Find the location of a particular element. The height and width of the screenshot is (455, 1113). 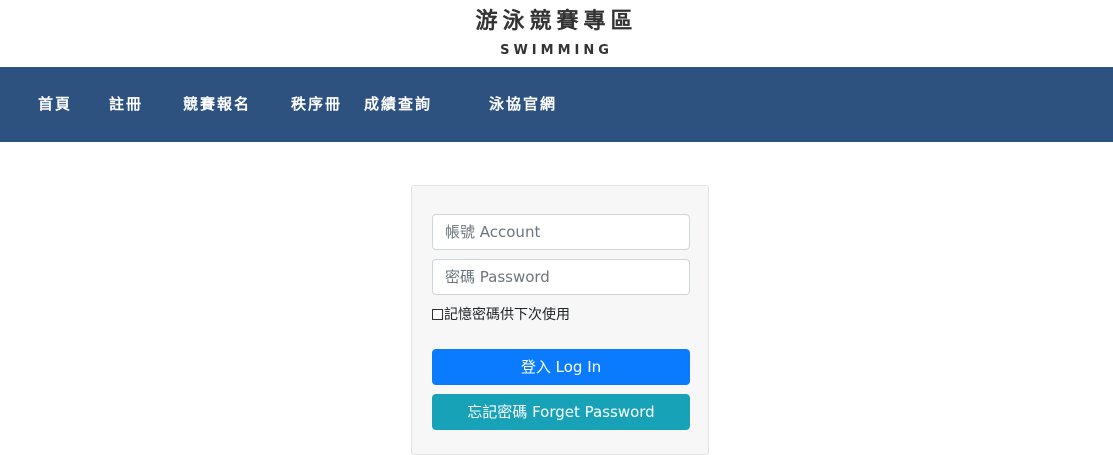

site-subtitle: SWIMMING is located at coordinates (556, 50).